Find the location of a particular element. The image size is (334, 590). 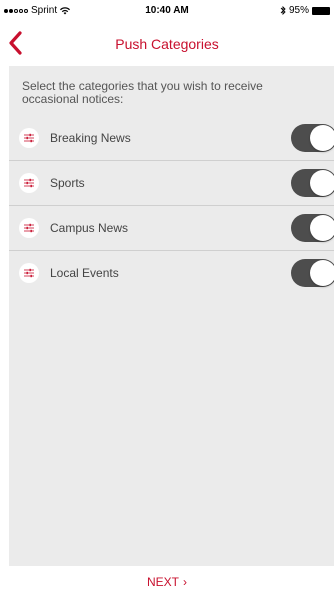

nav-bar: Push Categories is located at coordinates (167, 44).